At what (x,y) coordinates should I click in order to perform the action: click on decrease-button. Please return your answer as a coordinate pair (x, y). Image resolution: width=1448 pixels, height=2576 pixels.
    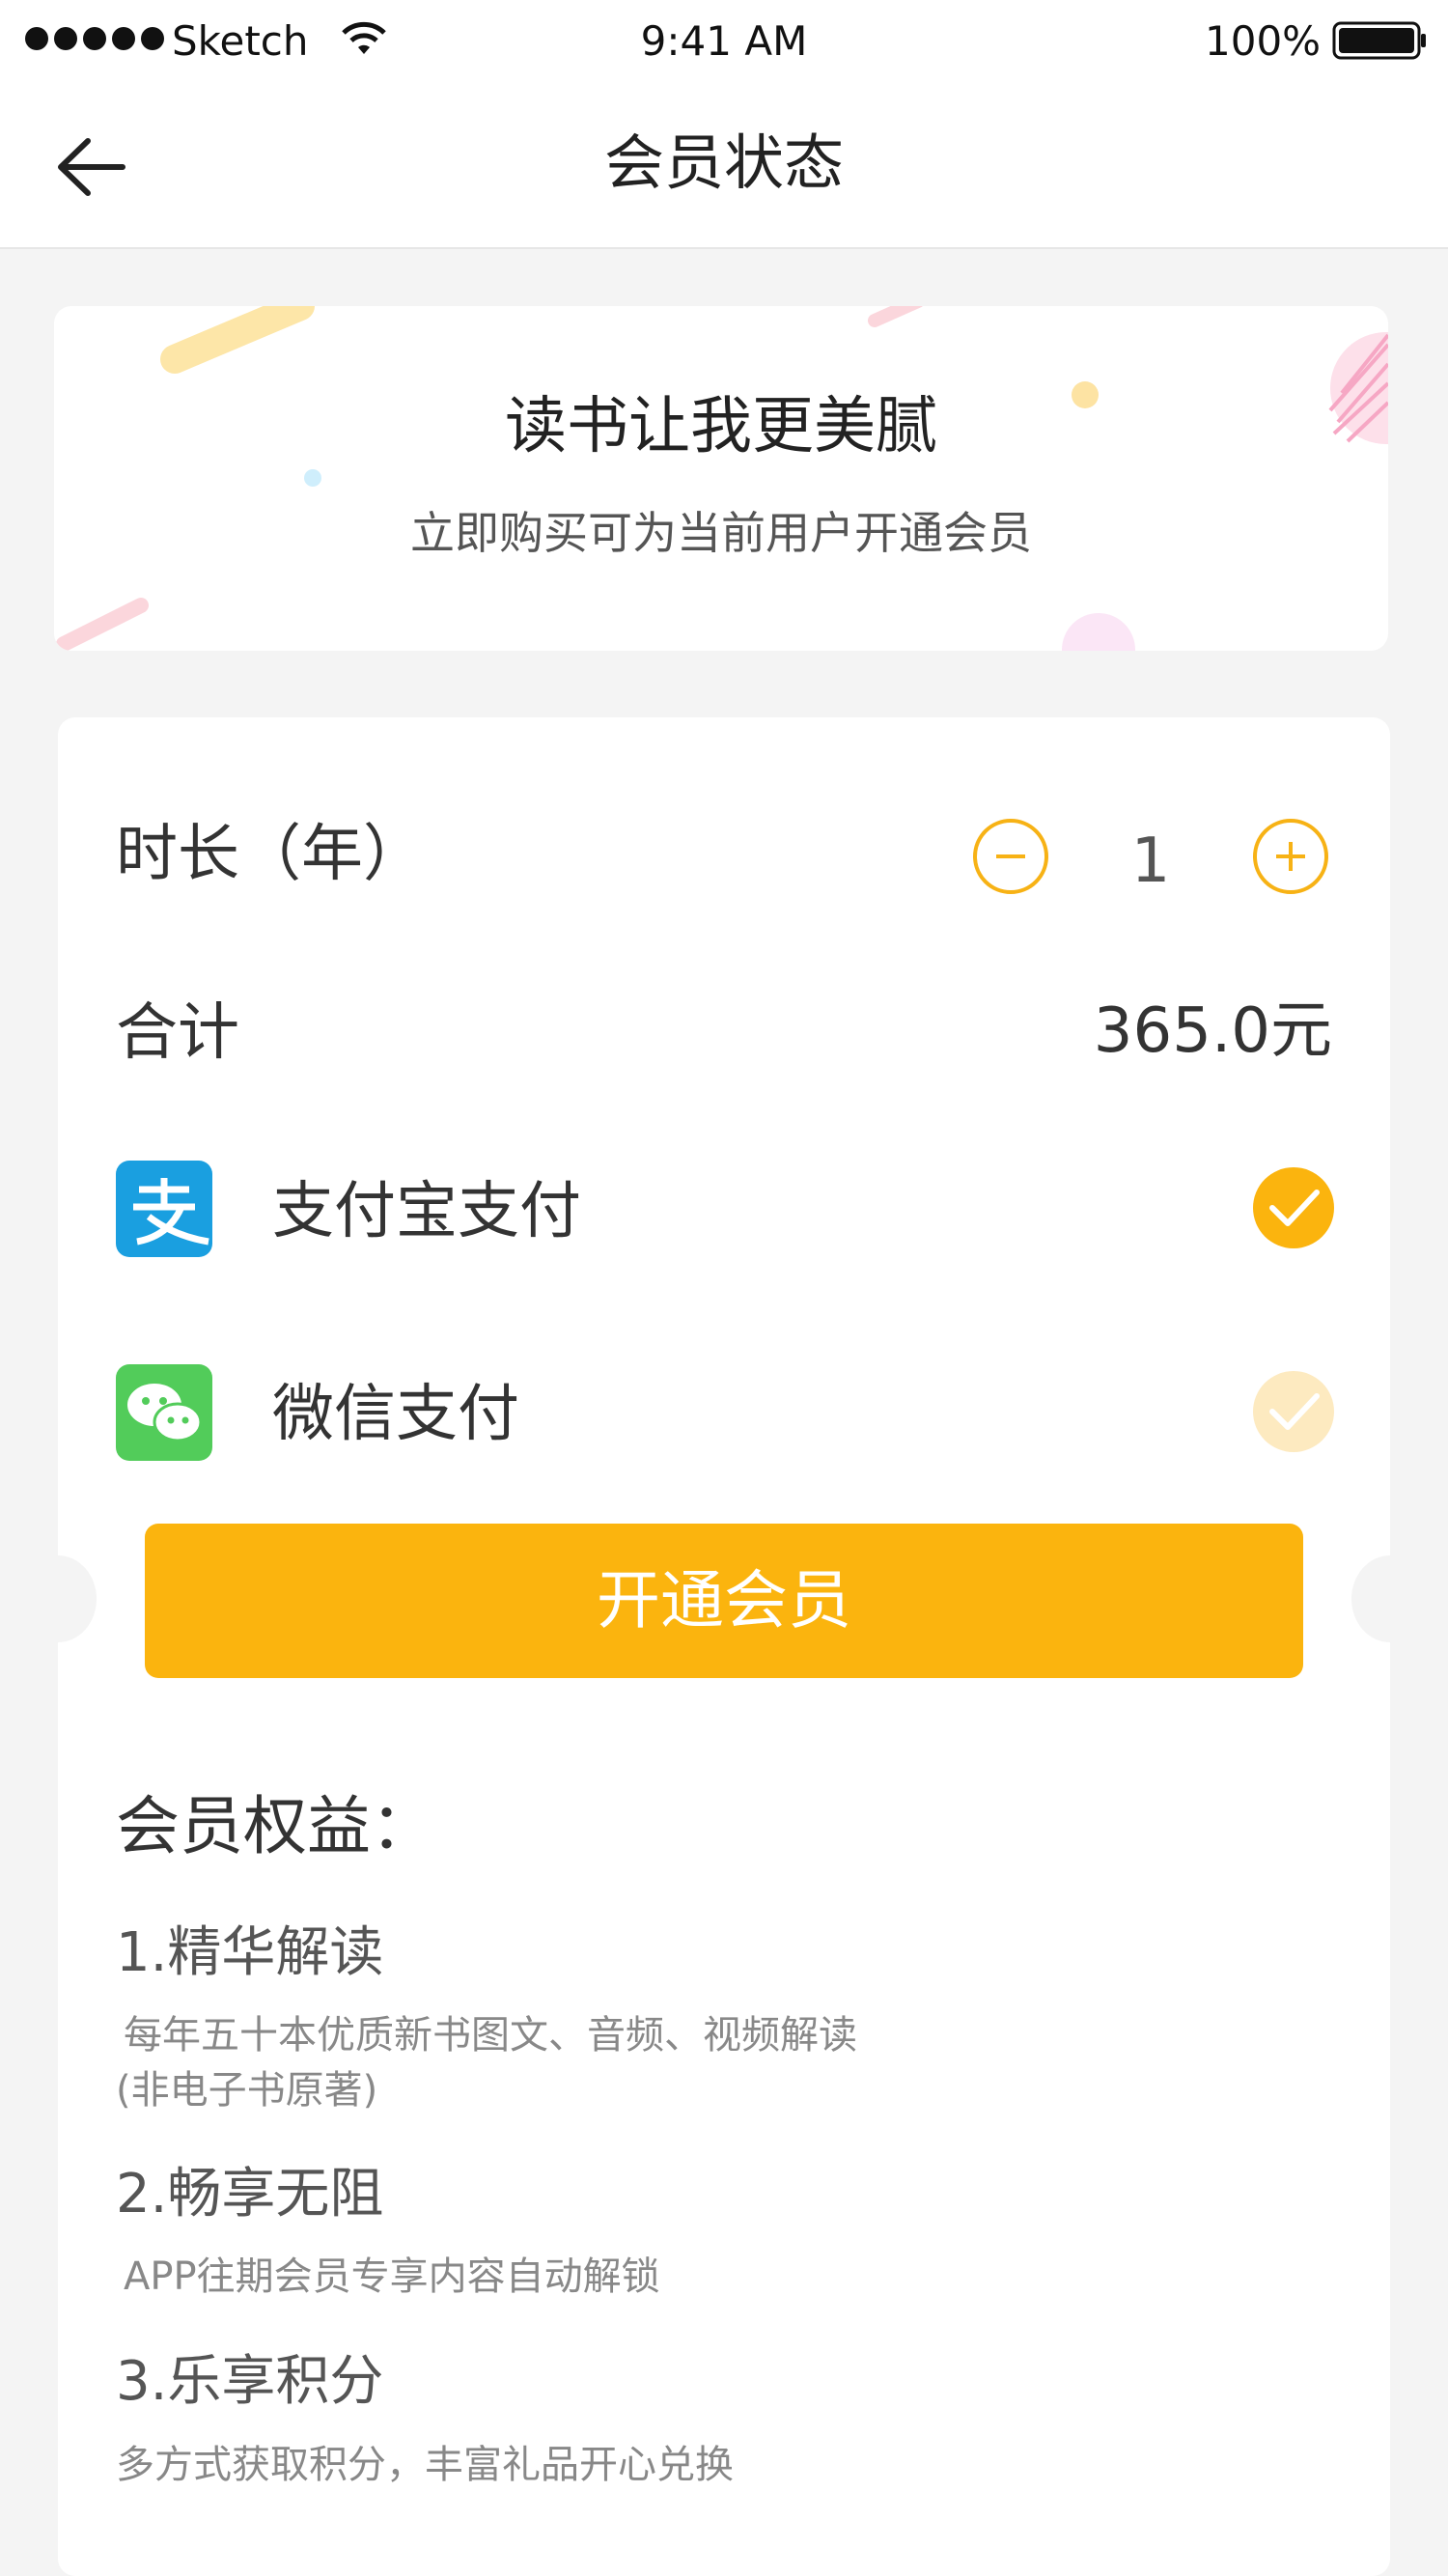
    Looking at the image, I should click on (1010, 857).